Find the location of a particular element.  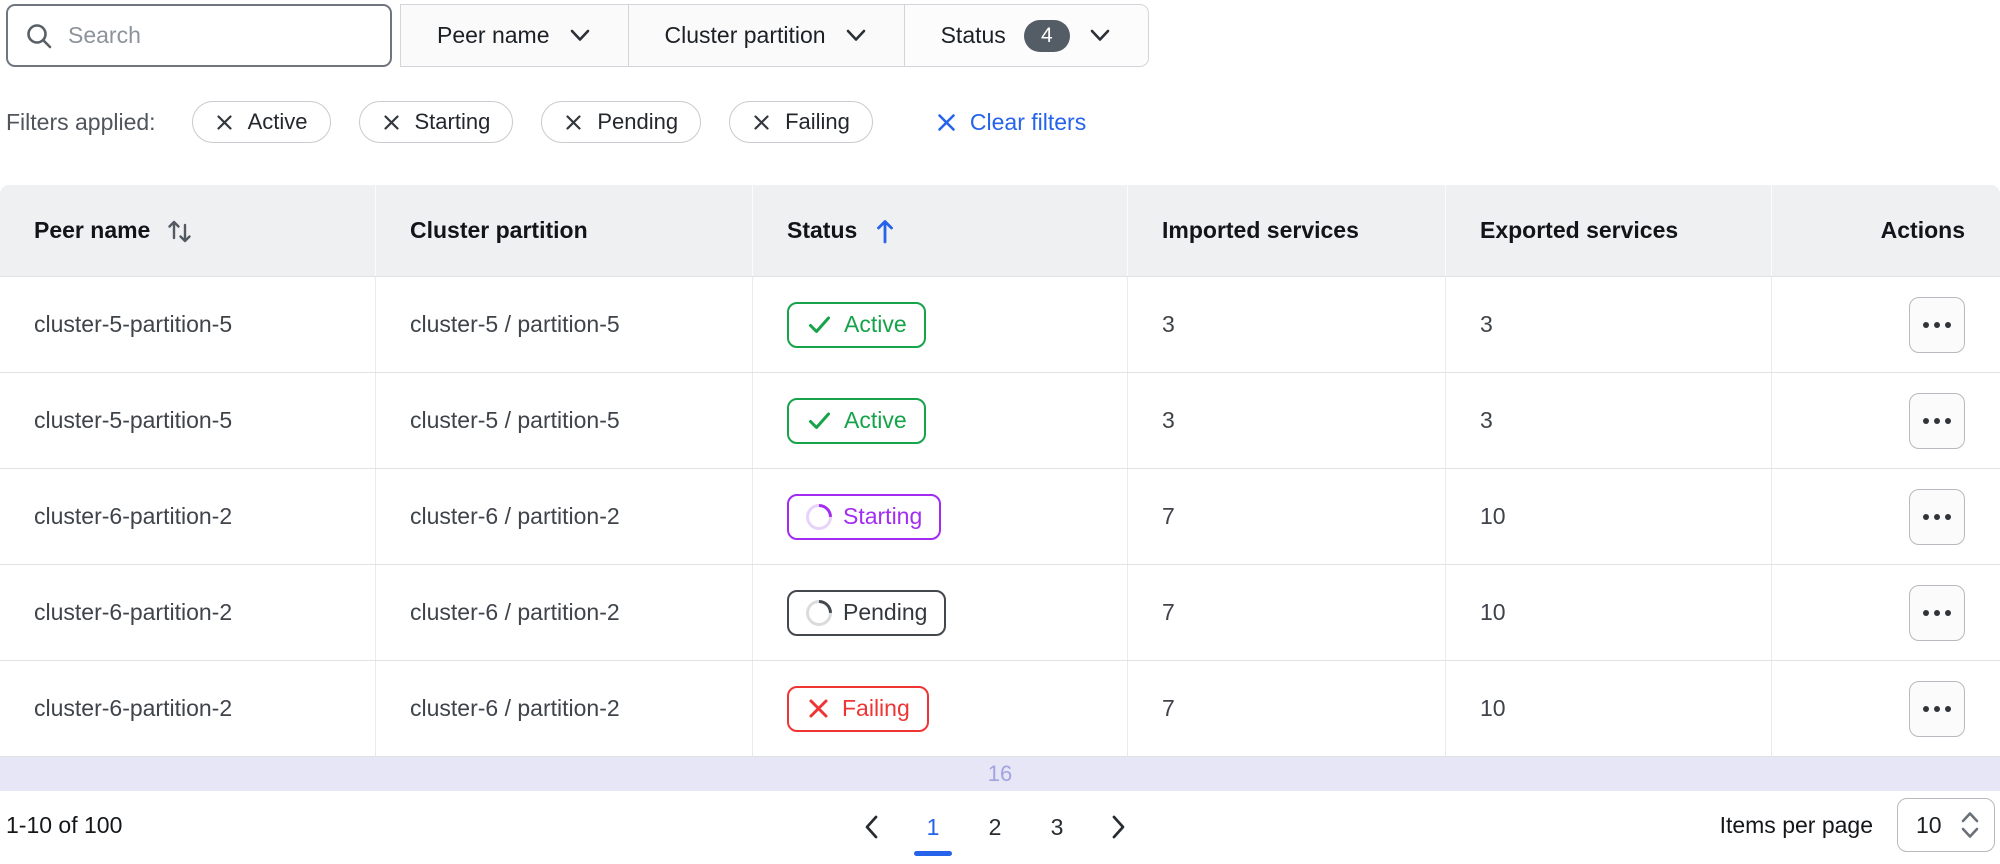

search-input is located at coordinates (221, 35).